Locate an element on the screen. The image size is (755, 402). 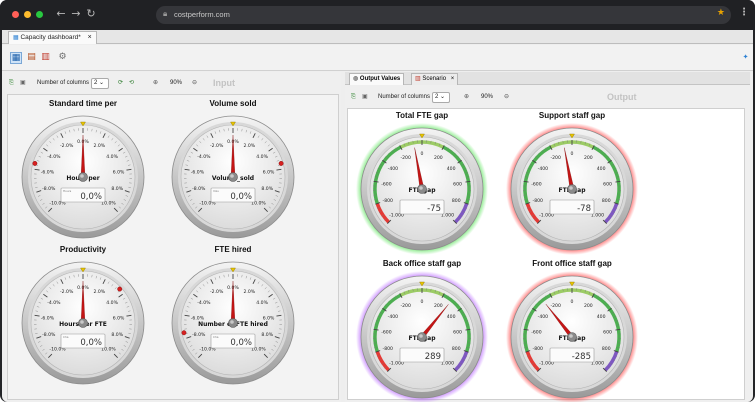
columns-select: 2 ⌄ is located at coordinates (100, 83).